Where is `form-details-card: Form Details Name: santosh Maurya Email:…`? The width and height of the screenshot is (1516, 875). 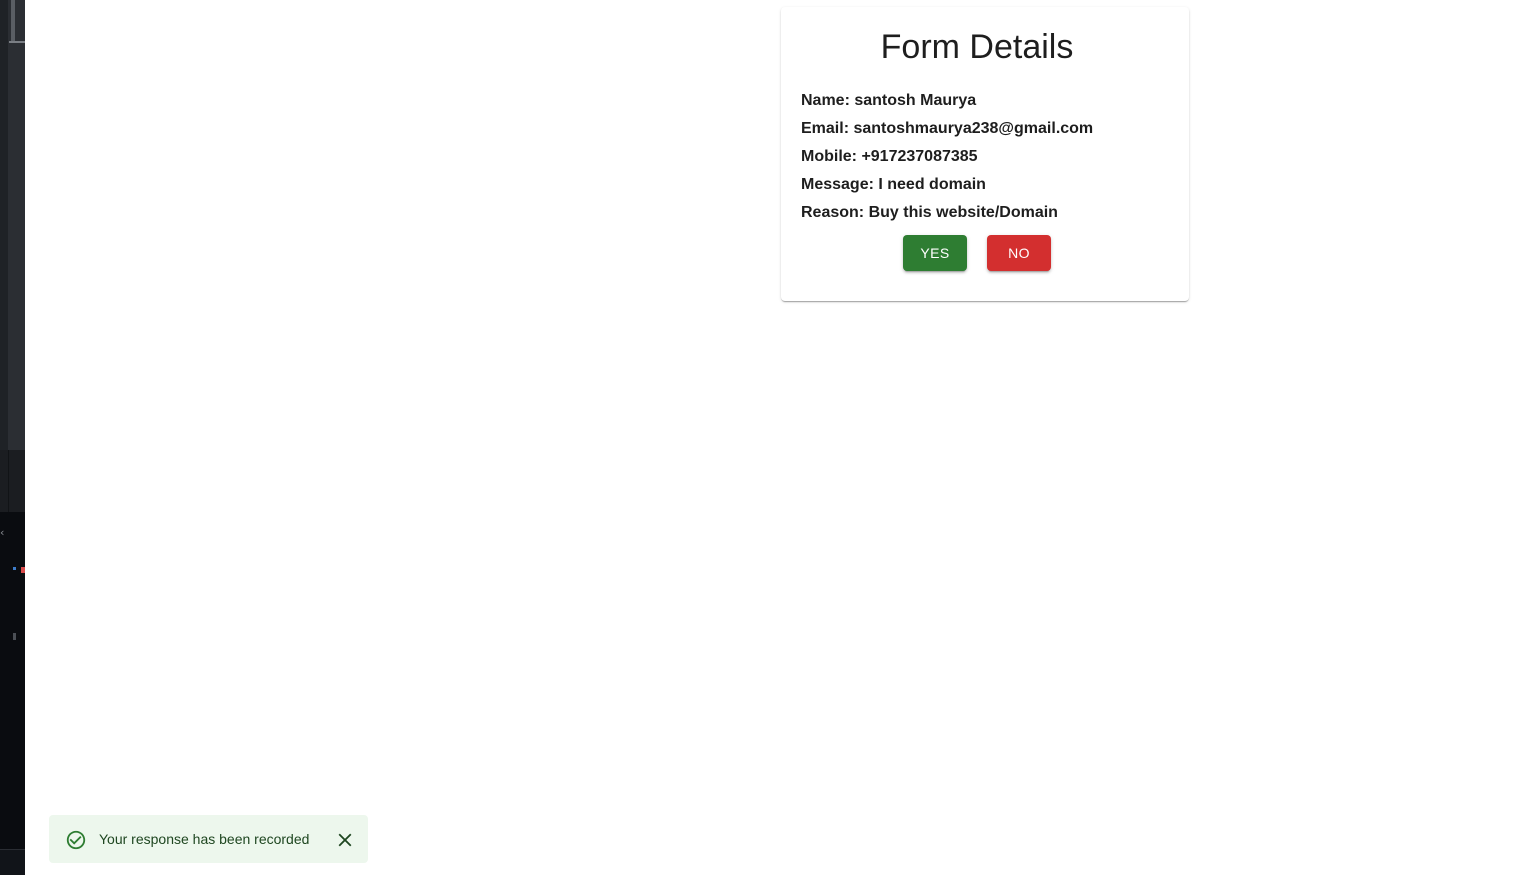 form-details-card: Form Details Name: santosh Maurya Email:… is located at coordinates (985, 154).